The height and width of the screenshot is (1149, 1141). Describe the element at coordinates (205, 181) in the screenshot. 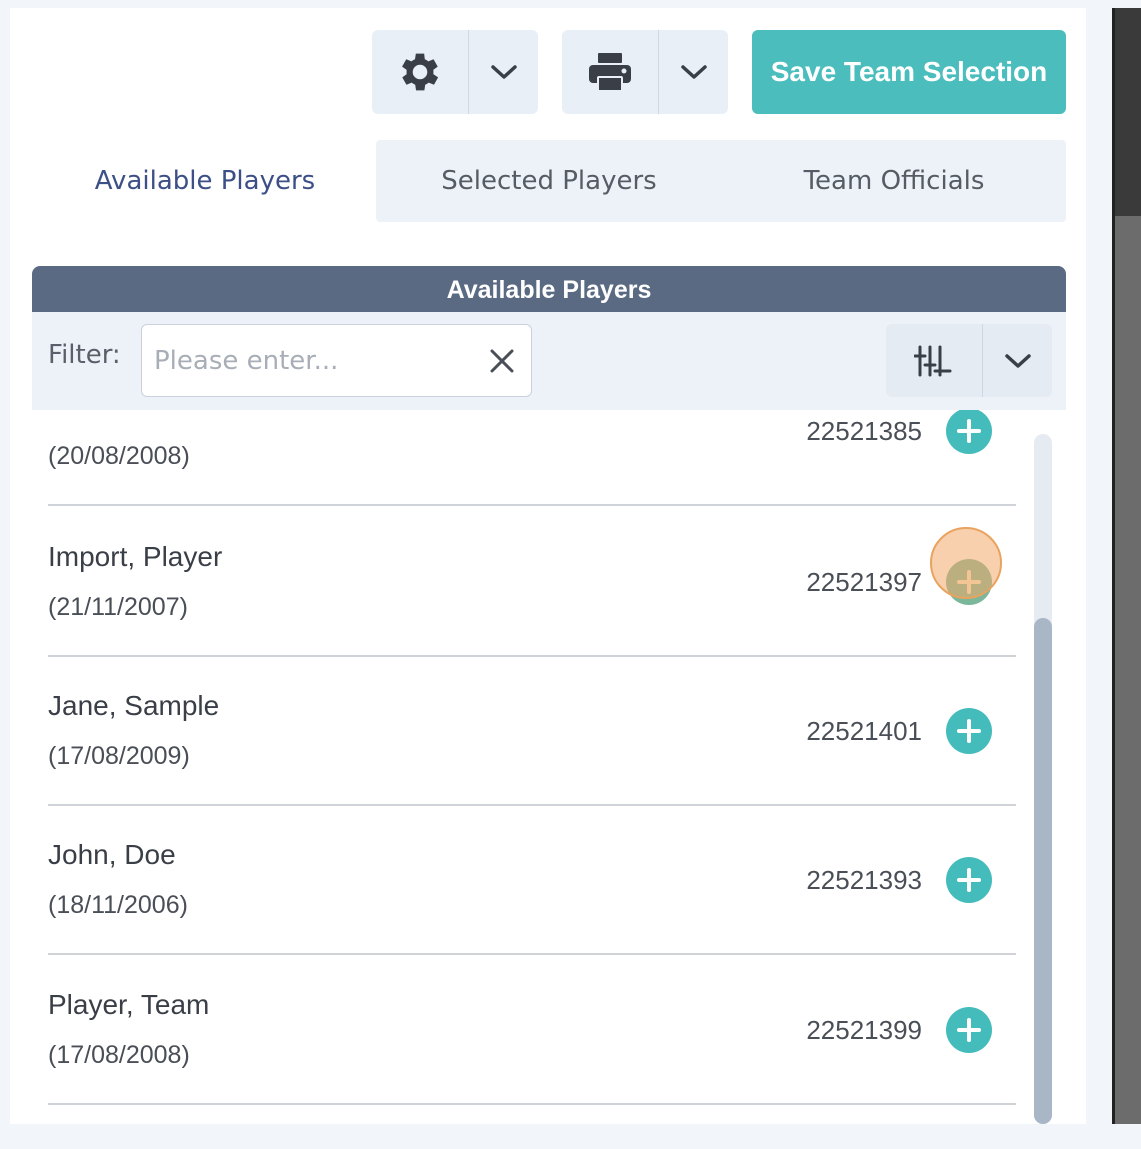

I see `tab-available-players: Available Players` at that location.